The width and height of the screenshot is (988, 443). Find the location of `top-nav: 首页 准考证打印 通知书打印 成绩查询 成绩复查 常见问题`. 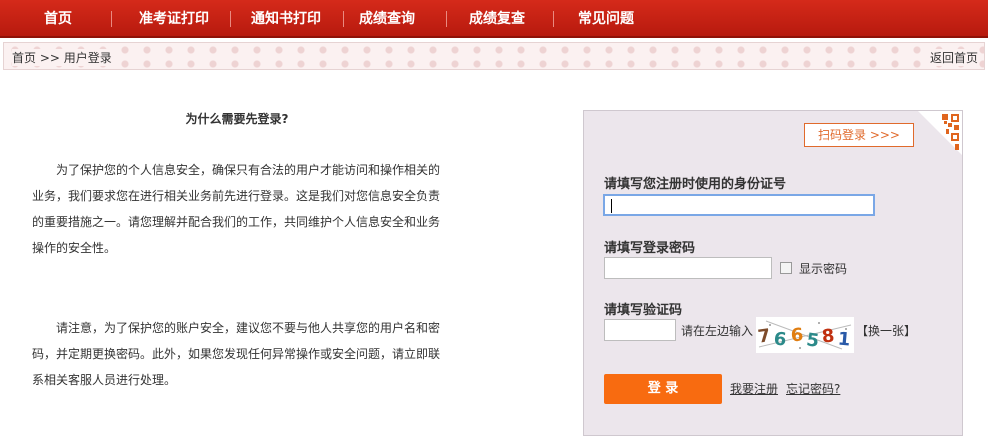

top-nav: 首页 准考证打印 通知书打印 成绩查询 成绩复查 常见问题 is located at coordinates (494, 19).